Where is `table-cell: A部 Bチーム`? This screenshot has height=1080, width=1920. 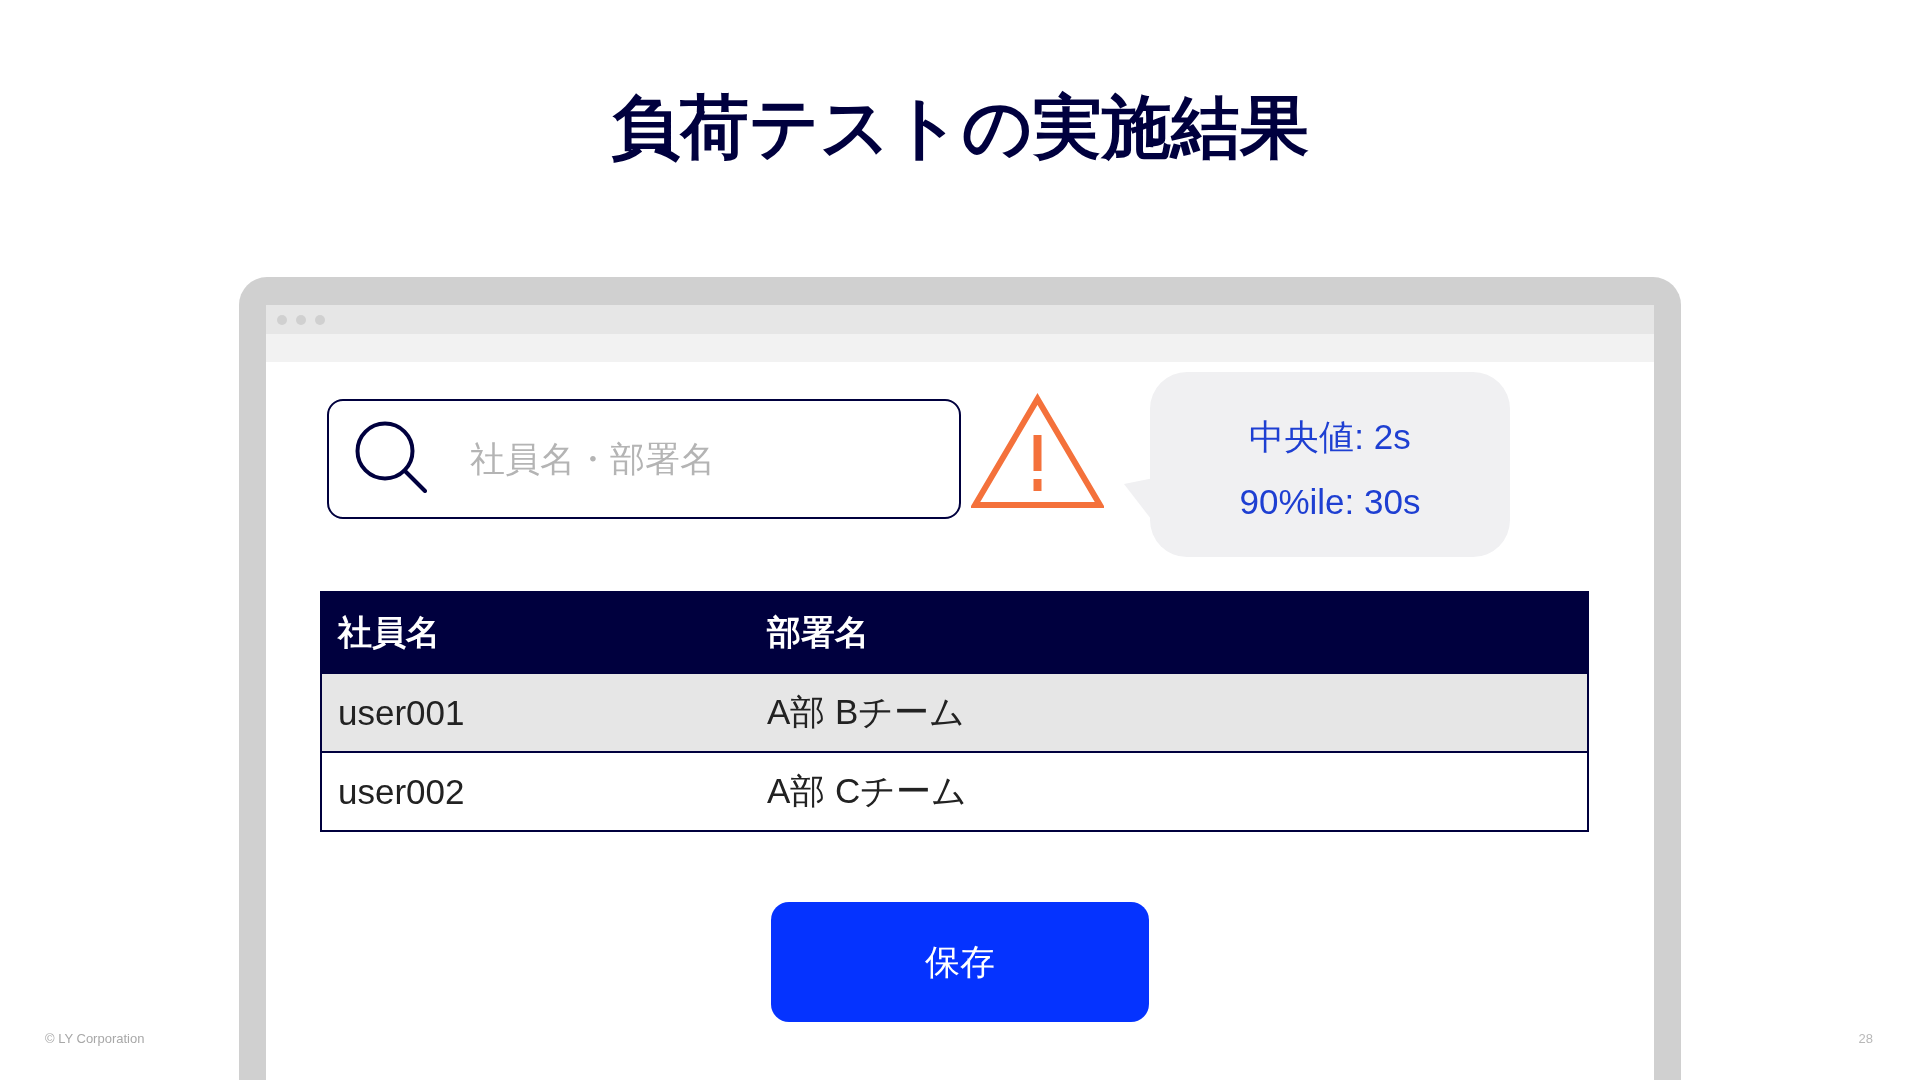
table-cell: A部 Bチーム is located at coordinates (1169, 712).